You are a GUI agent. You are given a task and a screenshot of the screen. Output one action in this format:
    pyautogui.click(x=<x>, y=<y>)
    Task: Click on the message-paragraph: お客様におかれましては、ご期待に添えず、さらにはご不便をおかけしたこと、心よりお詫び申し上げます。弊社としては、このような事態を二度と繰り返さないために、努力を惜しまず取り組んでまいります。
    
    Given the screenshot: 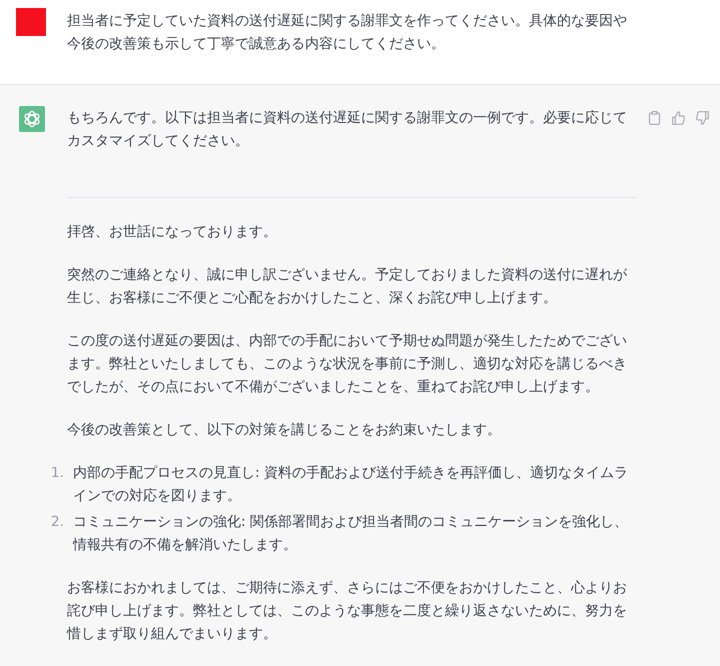 What is the action you would take?
    pyautogui.click(x=347, y=611)
    